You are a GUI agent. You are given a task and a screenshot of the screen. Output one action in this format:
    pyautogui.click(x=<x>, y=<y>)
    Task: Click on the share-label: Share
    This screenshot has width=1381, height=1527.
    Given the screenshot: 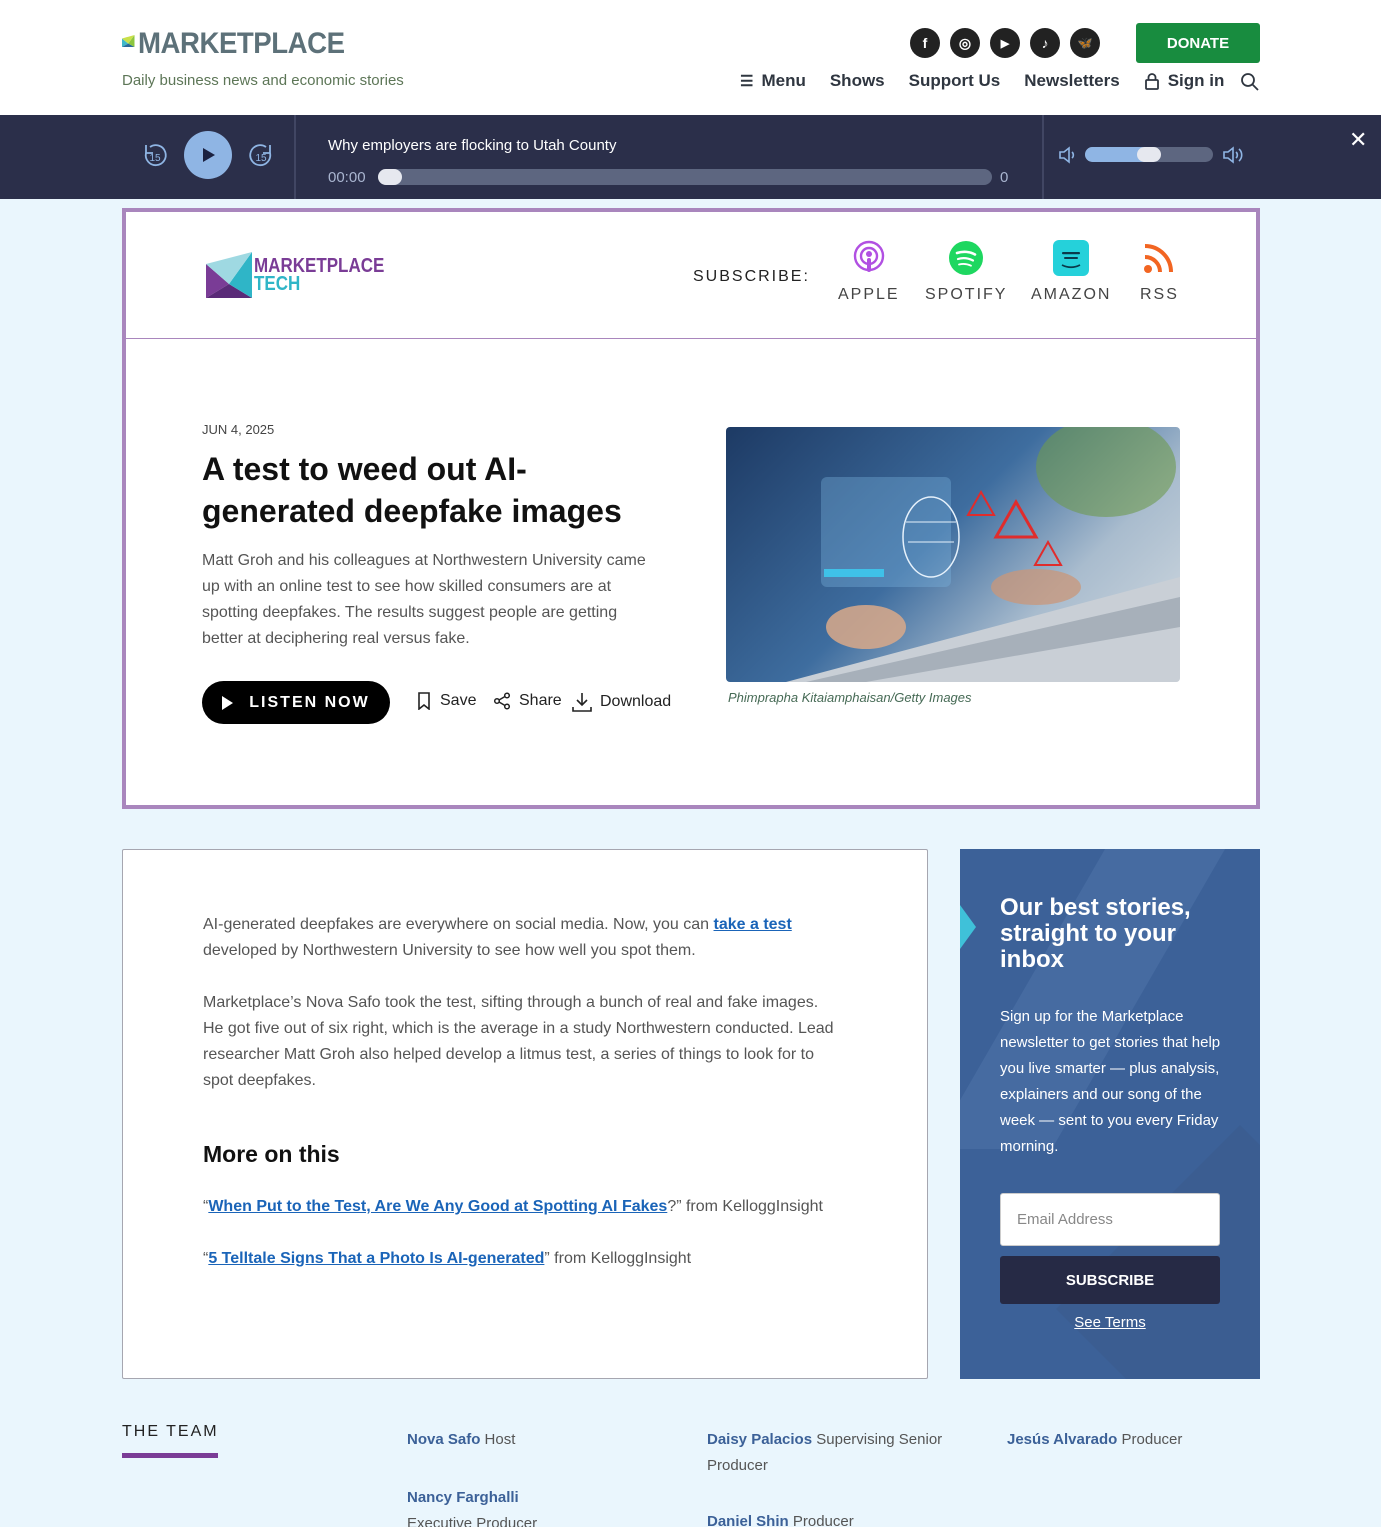 What is the action you would take?
    pyautogui.click(x=540, y=700)
    